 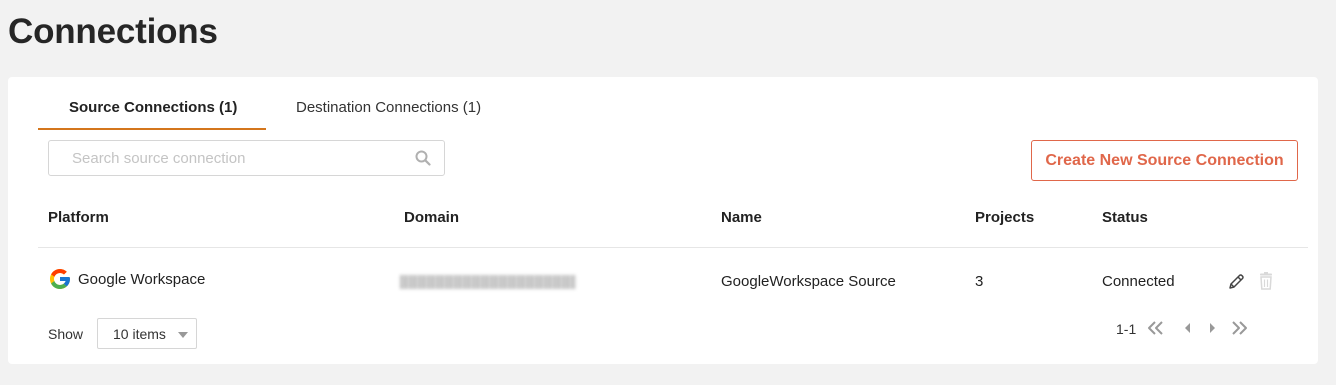 I want to click on column-header-projects: Projects, so click(x=1005, y=217).